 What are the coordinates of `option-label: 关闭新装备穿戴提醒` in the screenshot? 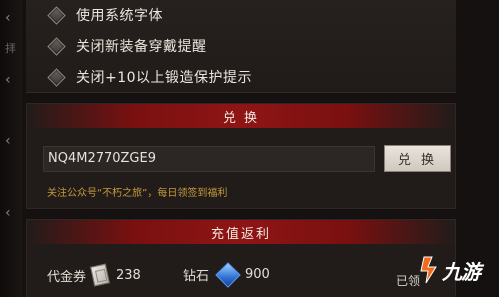 It's located at (141, 47).